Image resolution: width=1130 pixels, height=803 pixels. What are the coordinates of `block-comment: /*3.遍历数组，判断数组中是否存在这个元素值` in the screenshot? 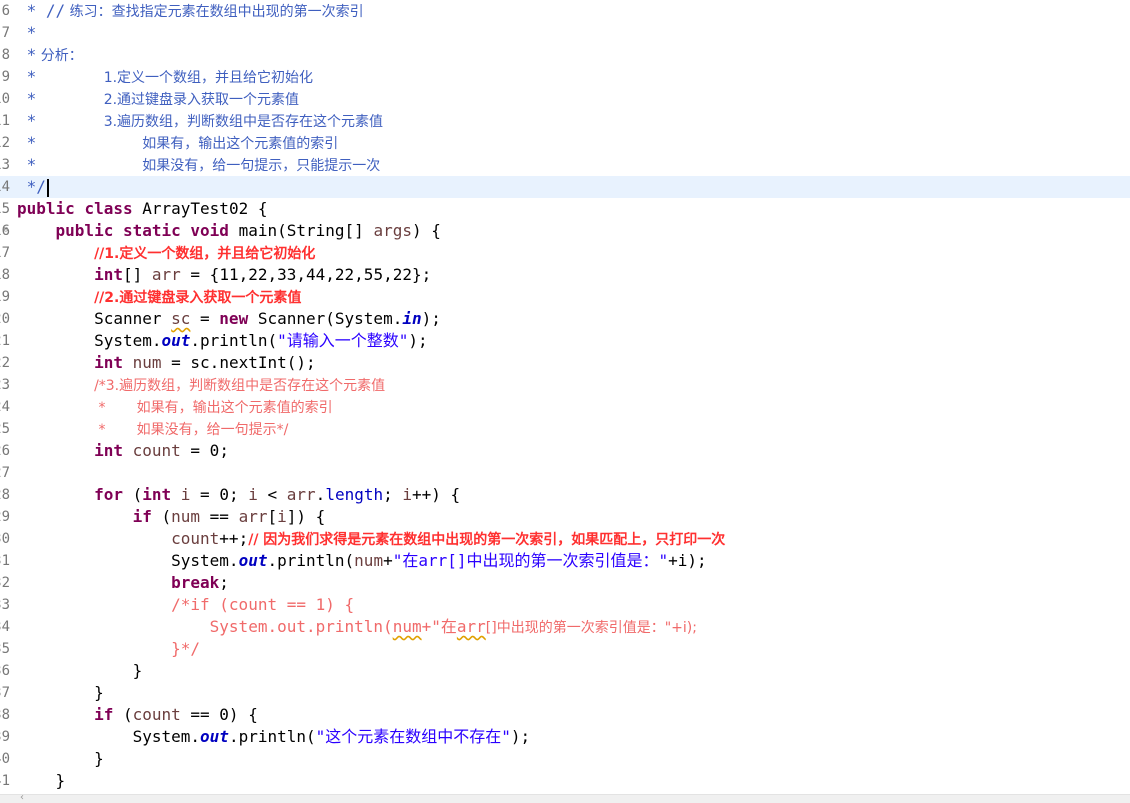 It's located at (240, 386).